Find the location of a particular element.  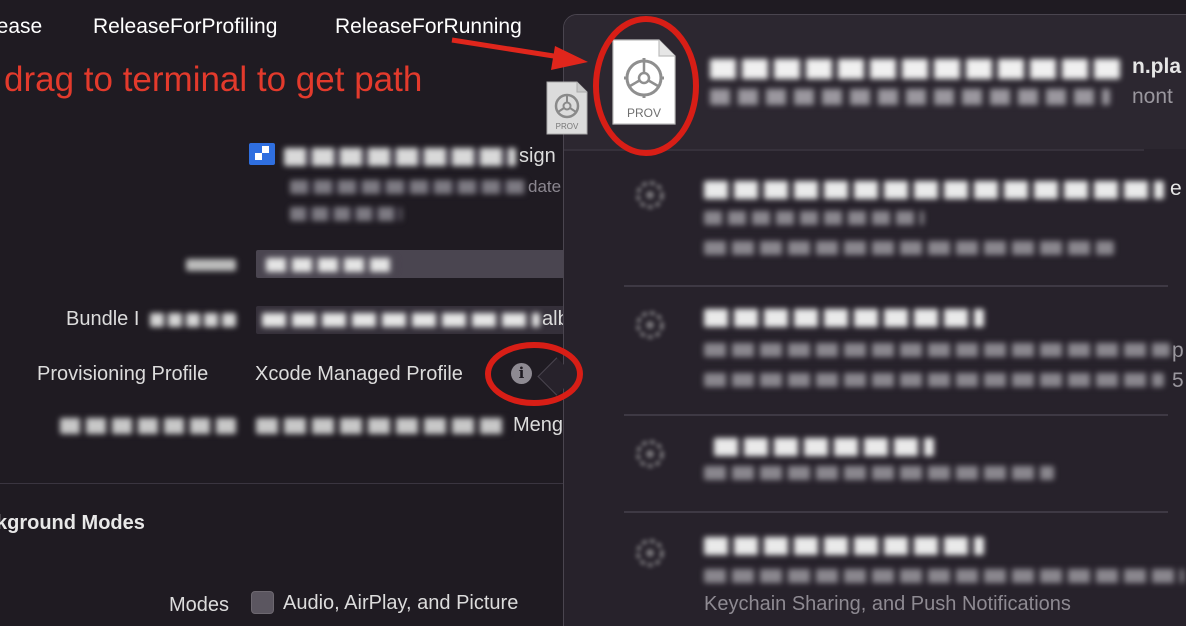

prov-file-drag-label: PROV is located at coordinates (567, 126).